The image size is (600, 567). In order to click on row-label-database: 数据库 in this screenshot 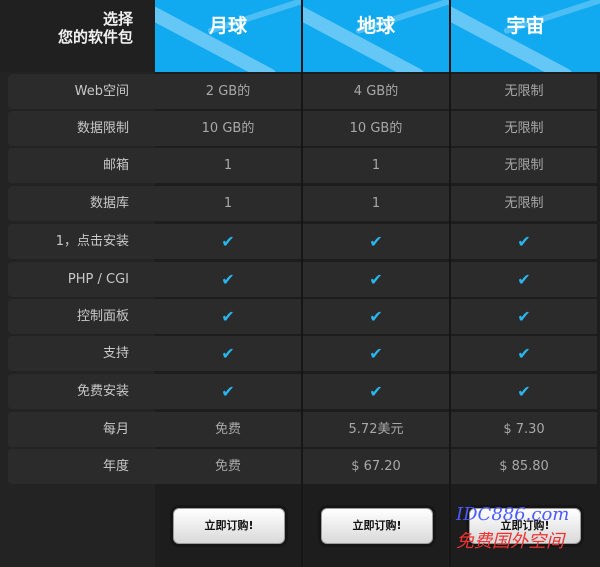, I will do `click(81, 203)`.